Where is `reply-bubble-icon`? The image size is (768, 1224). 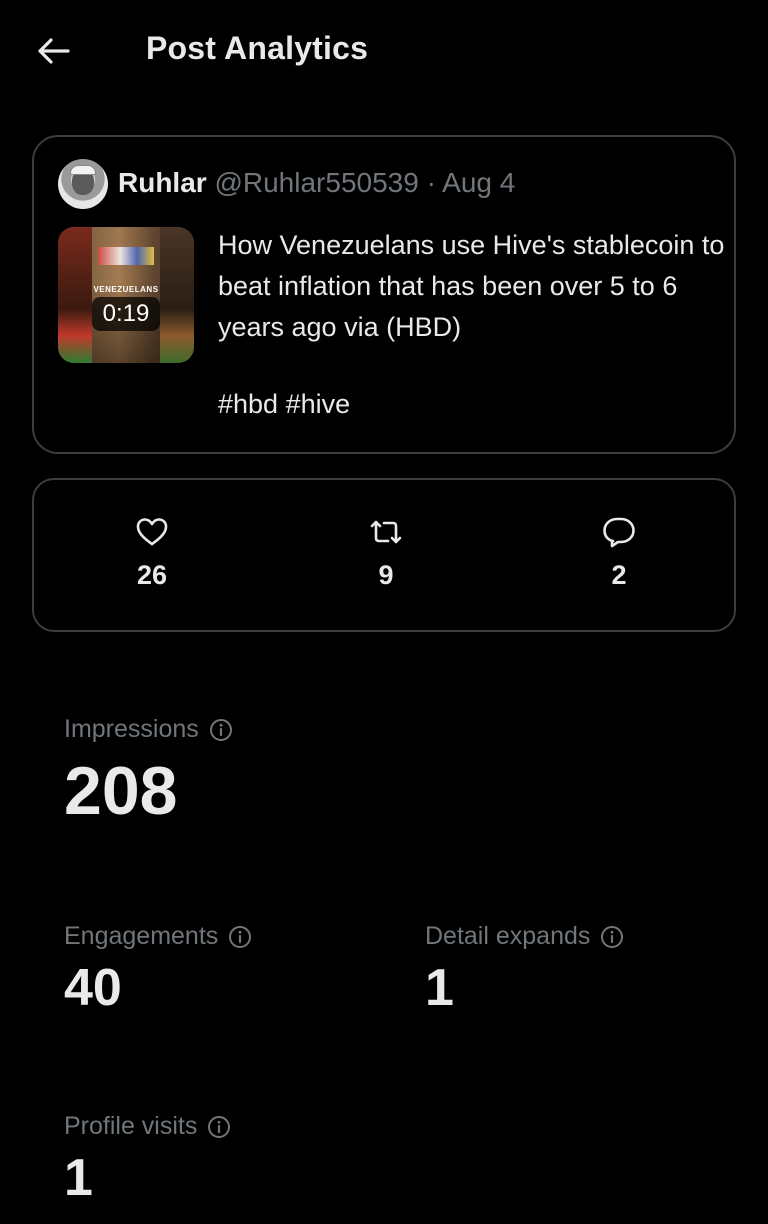 reply-bubble-icon is located at coordinates (619, 532).